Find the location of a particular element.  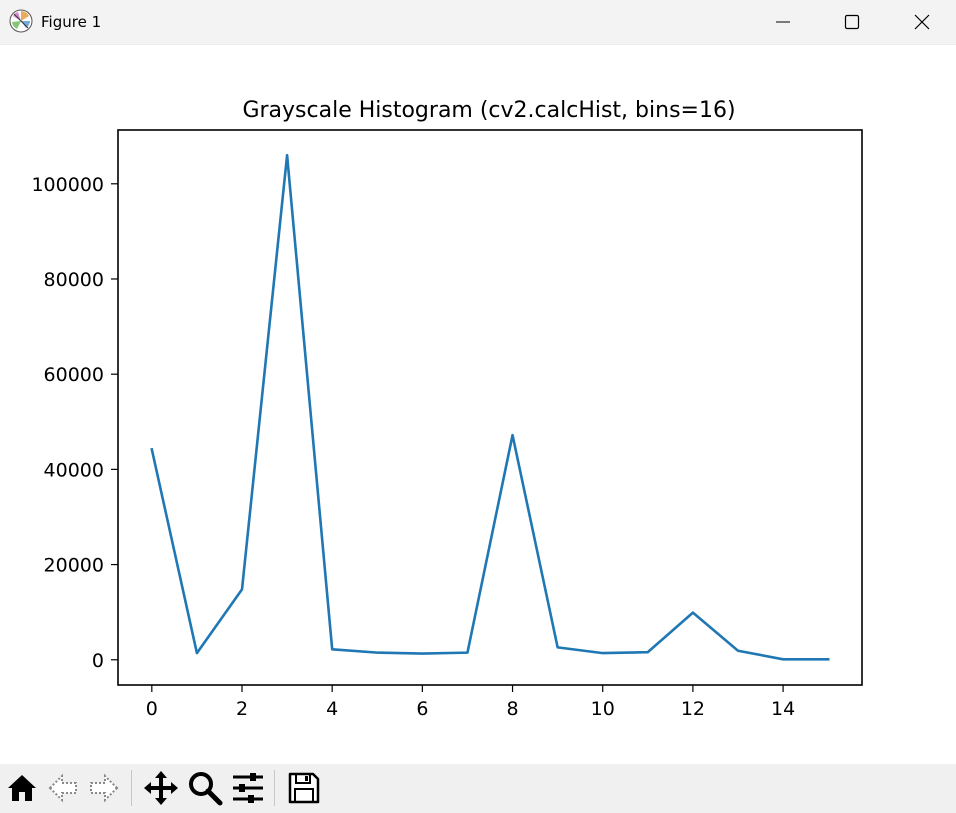

configure-subplots-icon is located at coordinates (247, 787).